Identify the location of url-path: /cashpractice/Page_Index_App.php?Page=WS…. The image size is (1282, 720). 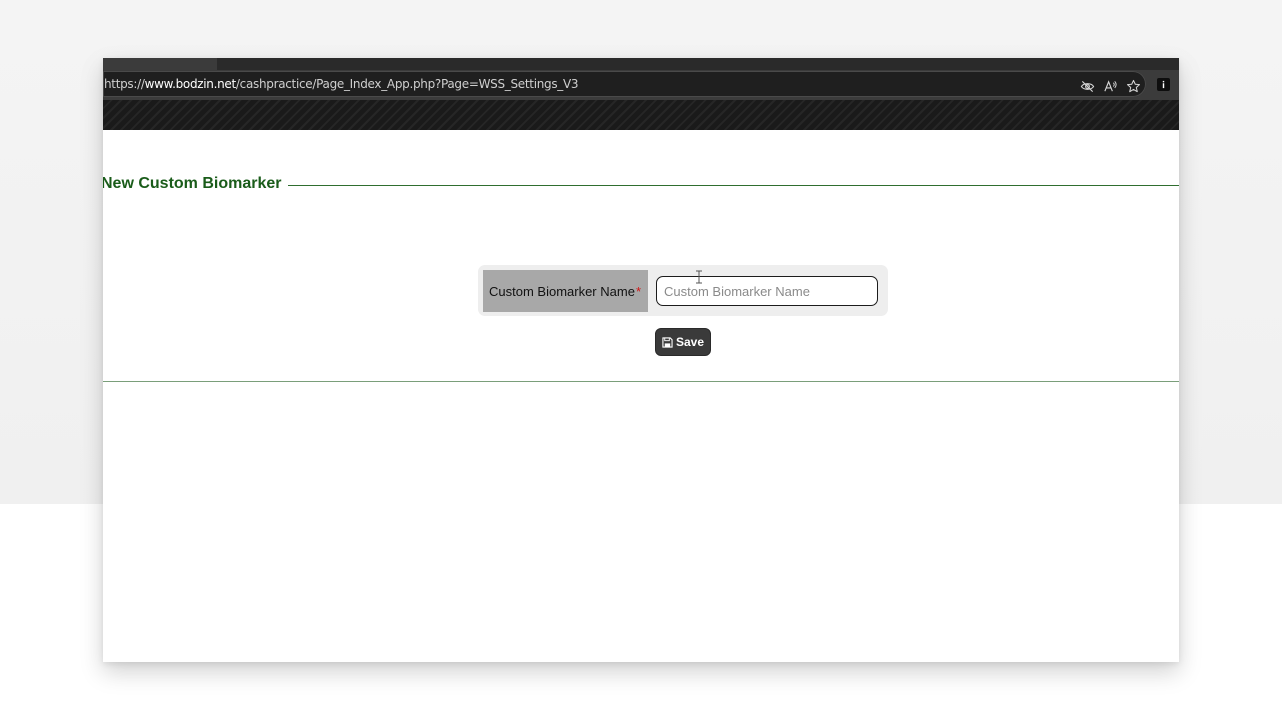
(407, 84).